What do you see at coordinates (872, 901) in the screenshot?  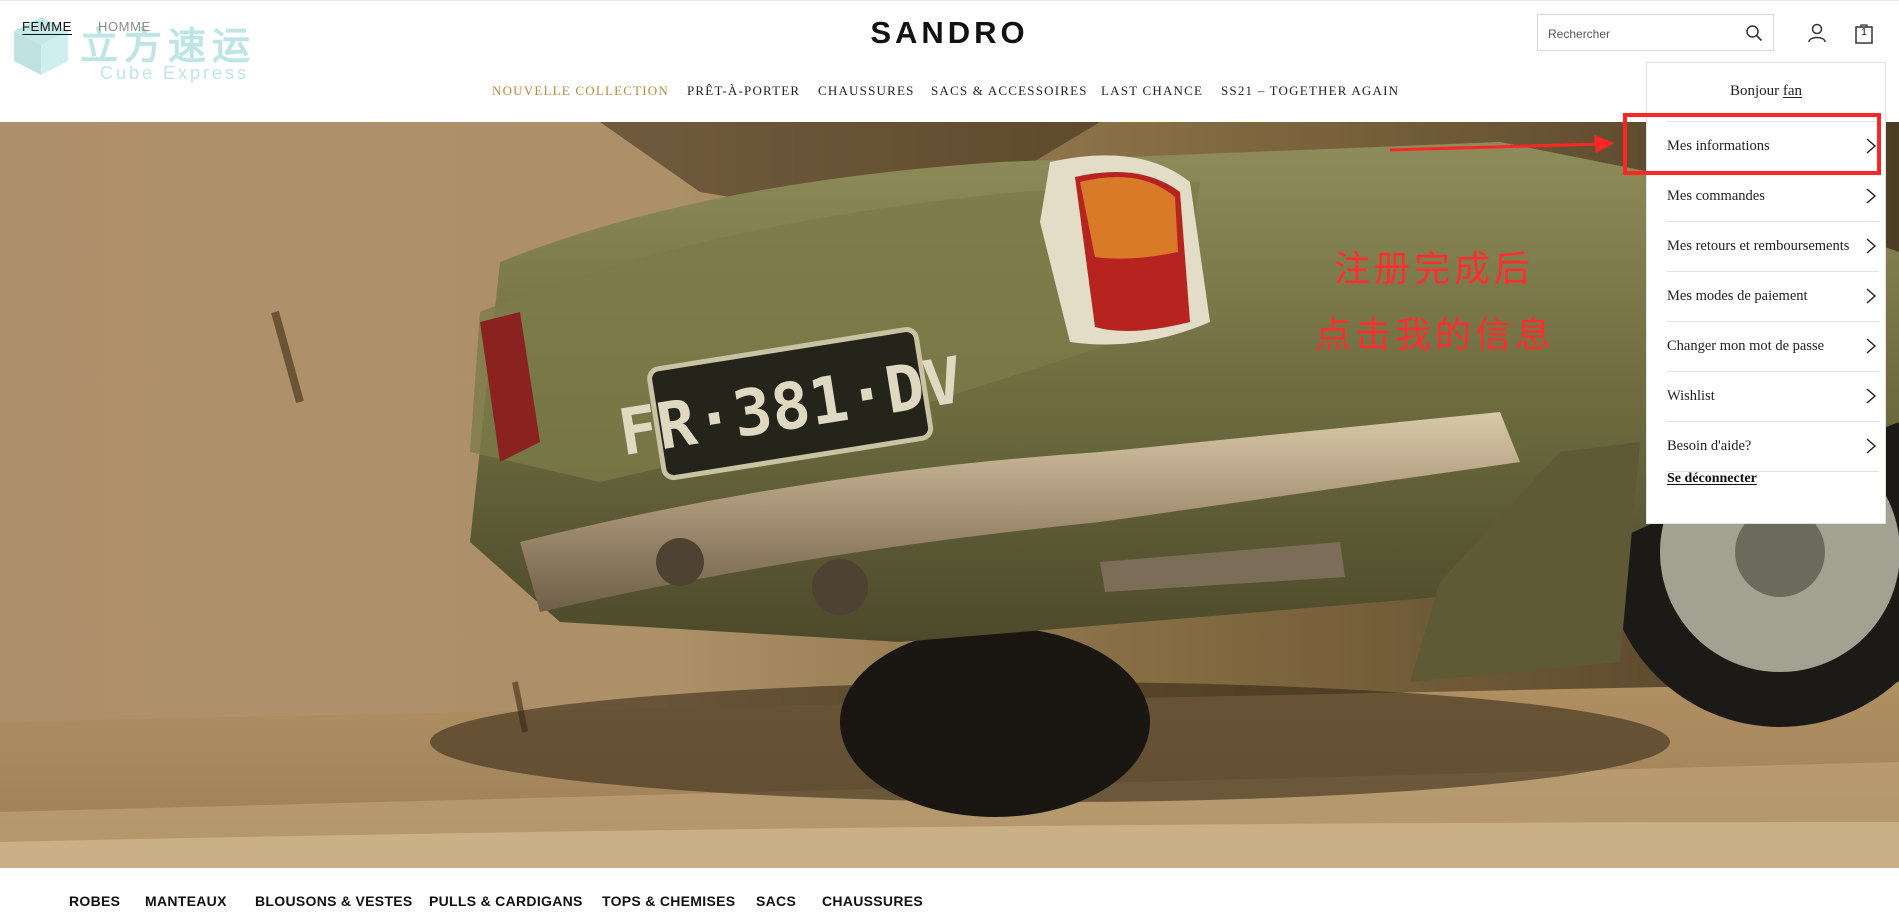 I see `category-chaussures: CHAUSSURES` at bounding box center [872, 901].